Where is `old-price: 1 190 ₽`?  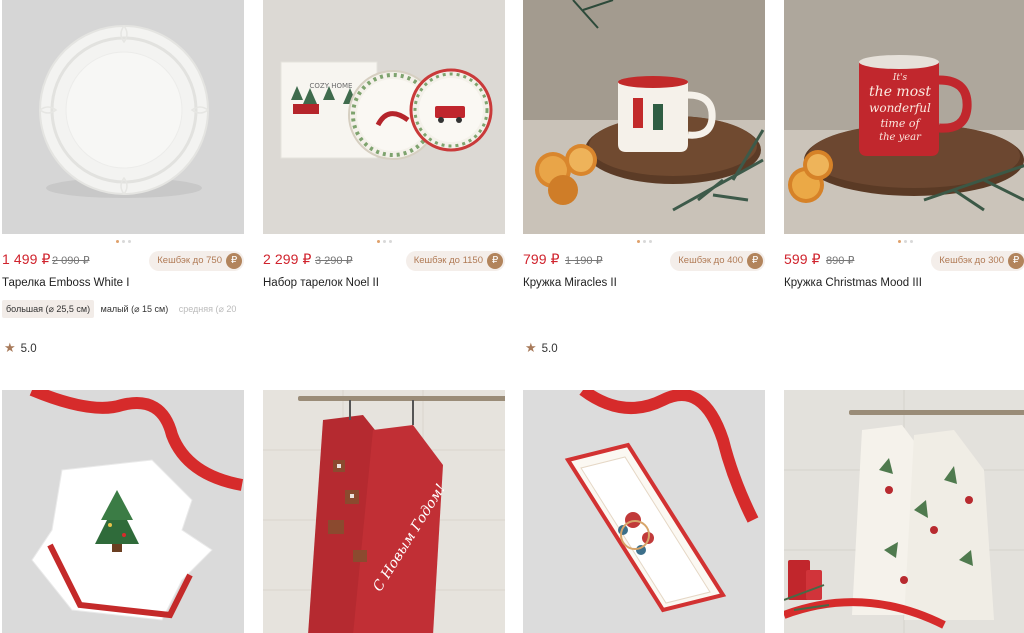 old-price: 1 190 ₽ is located at coordinates (584, 261).